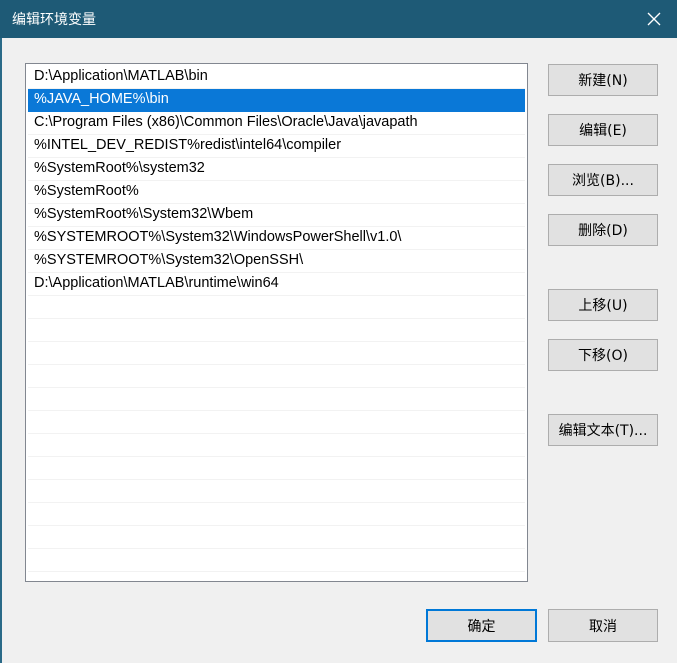 Image resolution: width=677 pixels, height=663 pixels. I want to click on list-item: D:\Application\MATLAB\bin, so click(276, 77).